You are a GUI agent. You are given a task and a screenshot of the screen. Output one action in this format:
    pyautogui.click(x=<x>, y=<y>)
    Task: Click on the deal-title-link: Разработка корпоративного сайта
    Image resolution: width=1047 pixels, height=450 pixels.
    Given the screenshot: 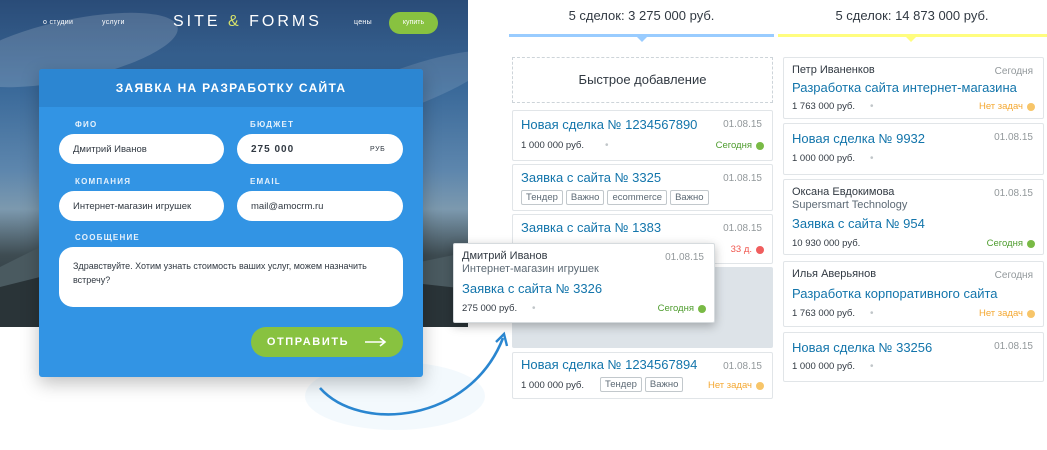 What is the action you would take?
    pyautogui.click(x=895, y=293)
    